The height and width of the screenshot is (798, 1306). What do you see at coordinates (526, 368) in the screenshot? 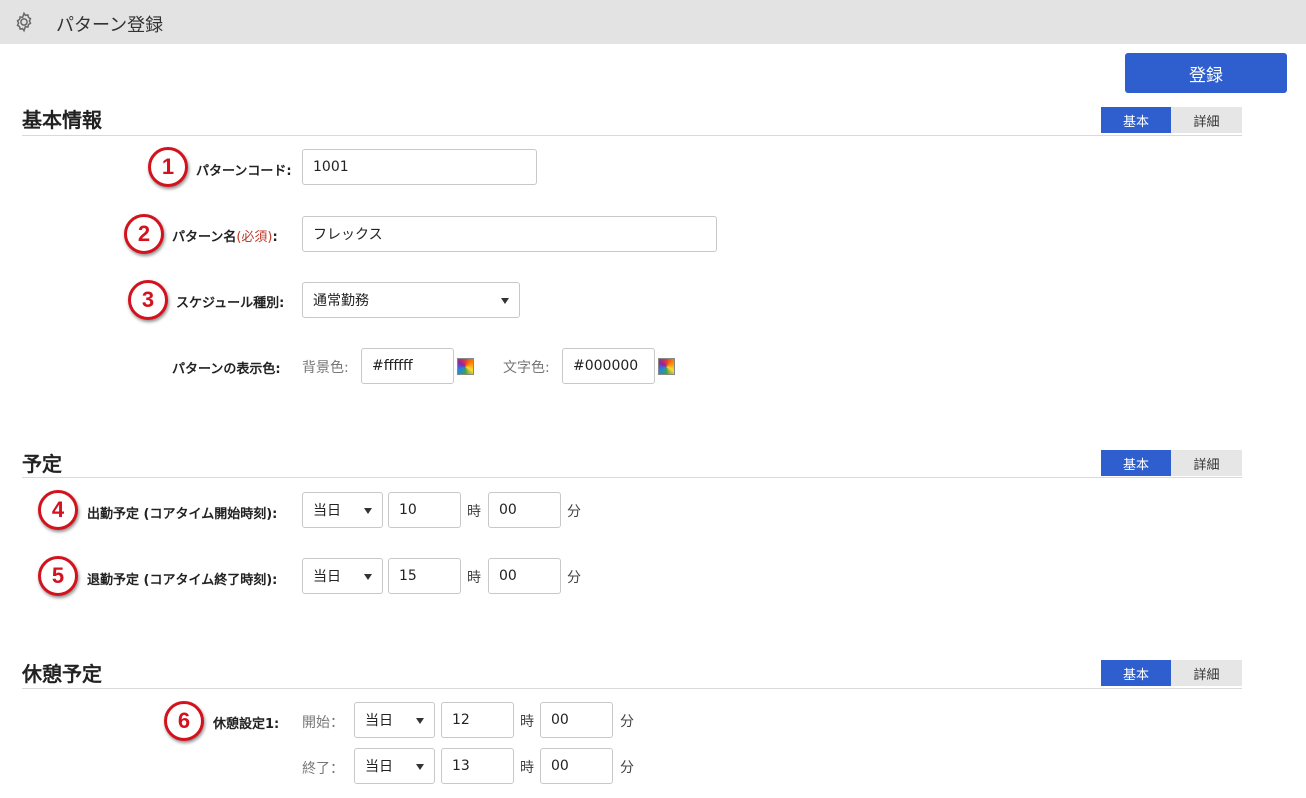
I see `text-color-label: 文字色:` at bounding box center [526, 368].